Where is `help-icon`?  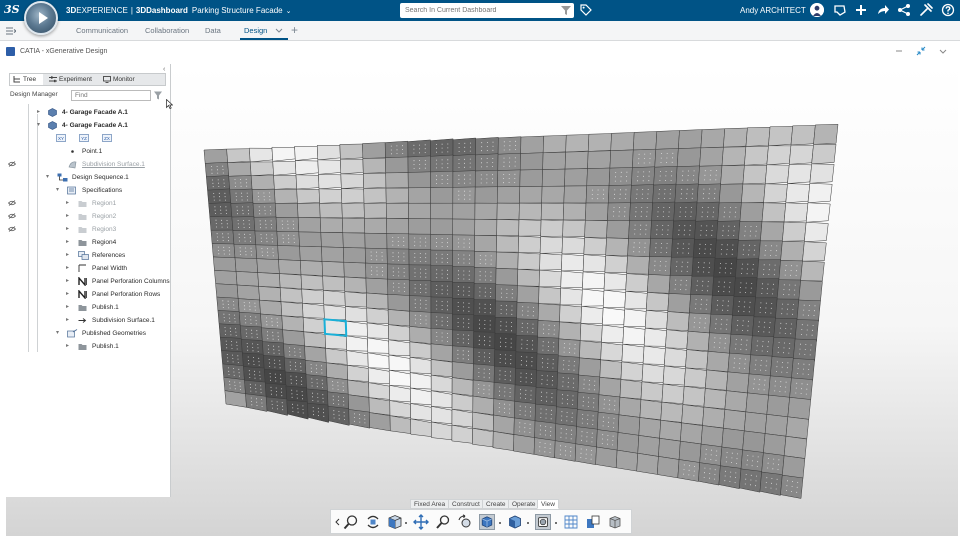
help-icon is located at coordinates (948, 10).